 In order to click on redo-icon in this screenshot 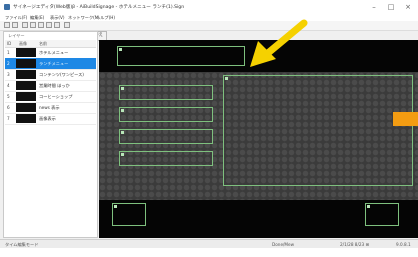, I will do `click(33, 25)`.